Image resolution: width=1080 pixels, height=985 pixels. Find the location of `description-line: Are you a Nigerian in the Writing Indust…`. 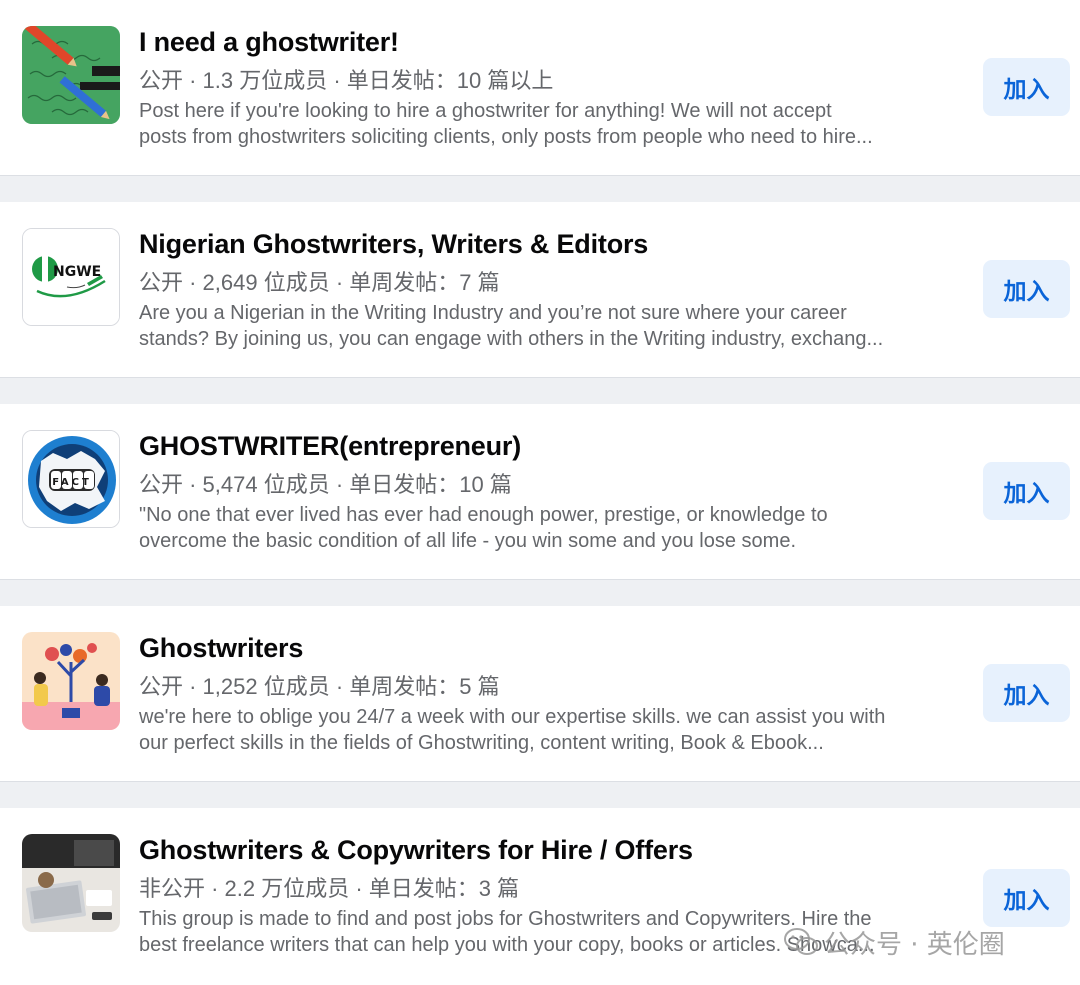

description-line: Are you a Nigerian in the Writing Indust… is located at coordinates (493, 313).